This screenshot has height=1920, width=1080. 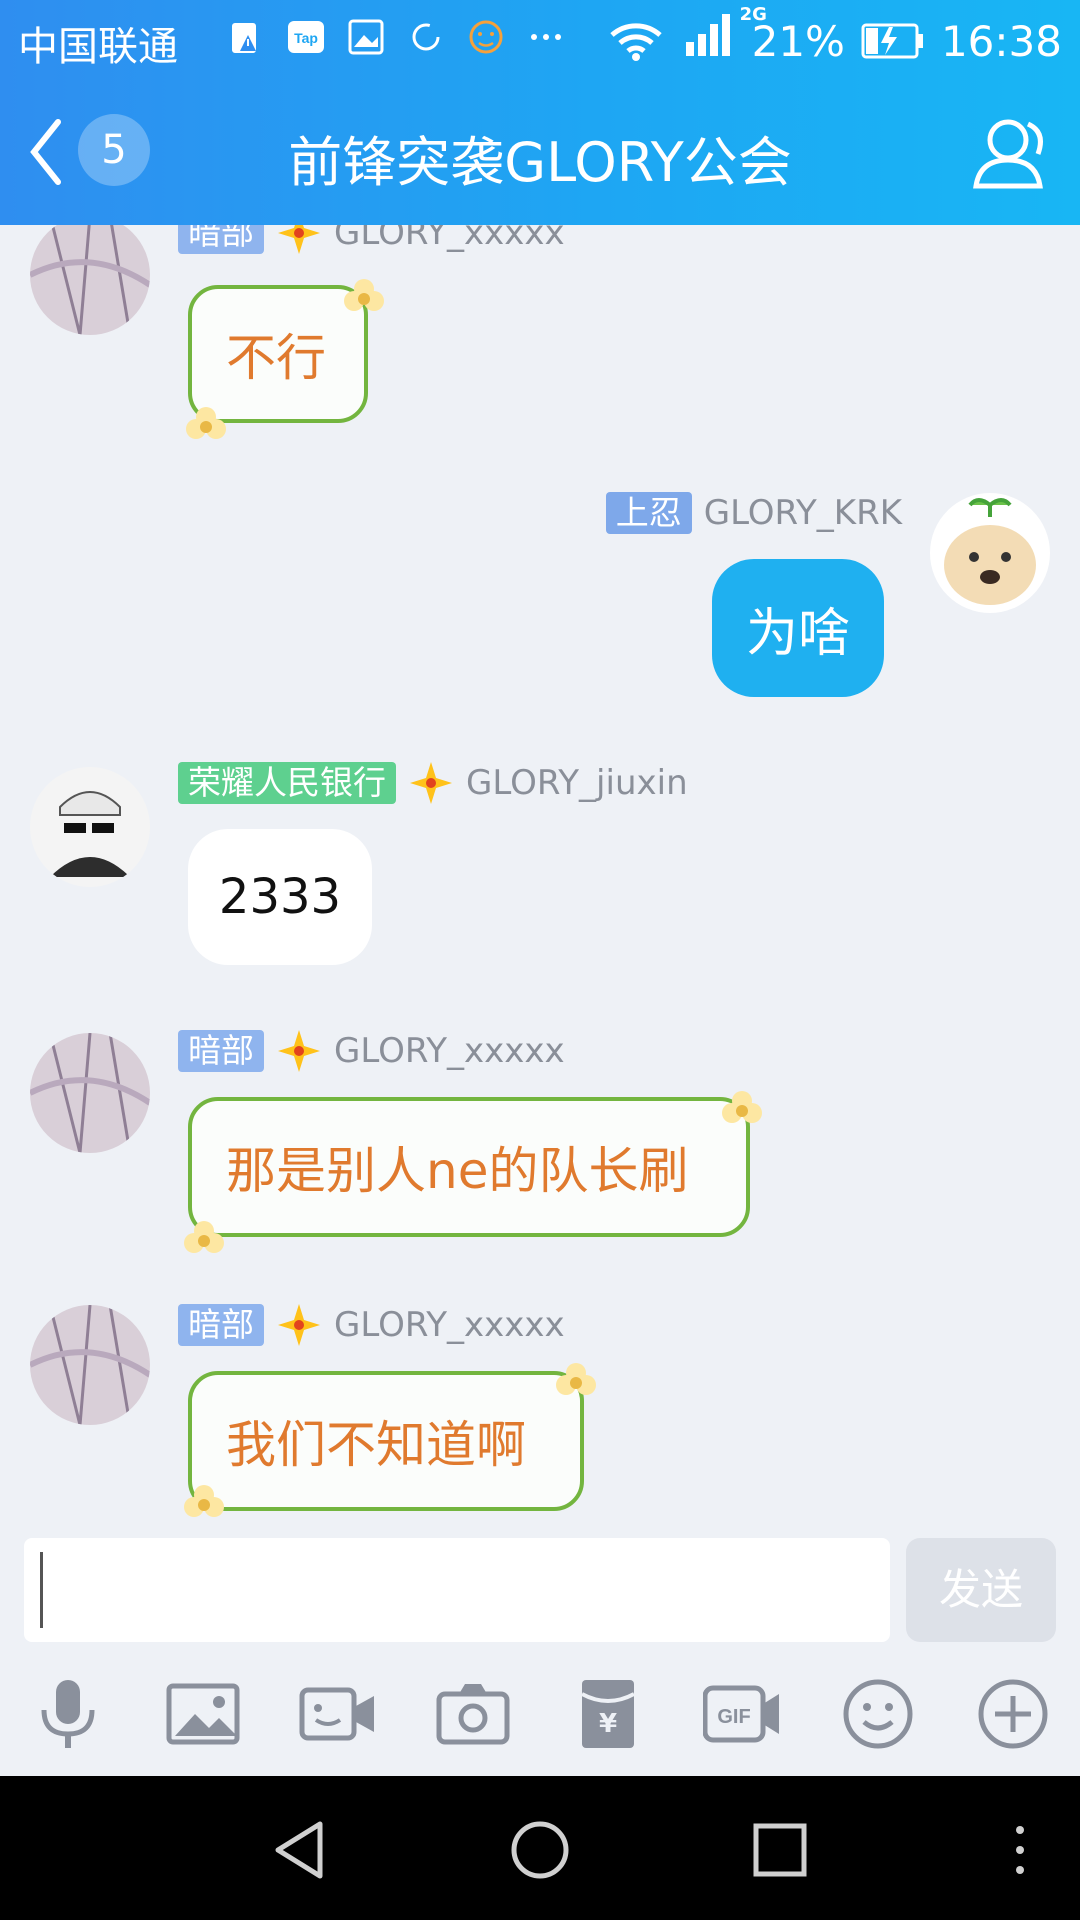 I want to click on nav-home-icon, so click(x=540, y=1850).